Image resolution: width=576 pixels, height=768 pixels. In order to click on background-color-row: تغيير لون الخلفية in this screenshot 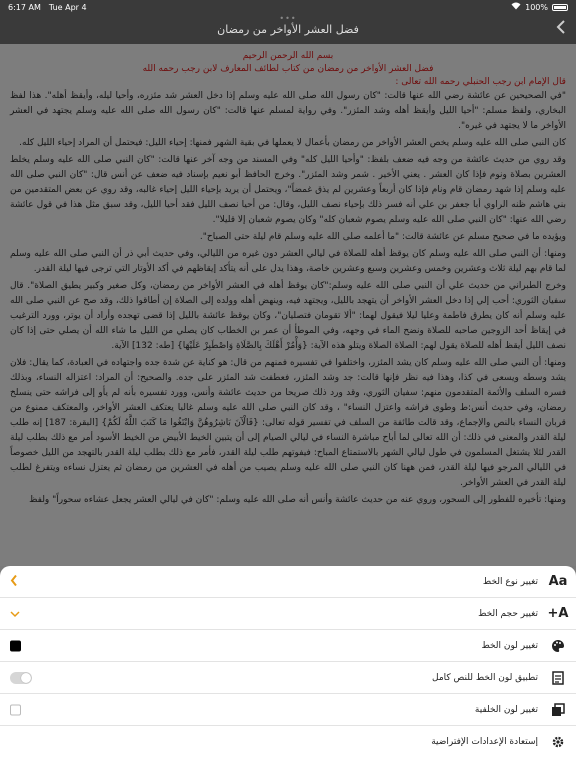, I will do `click(288, 710)`.